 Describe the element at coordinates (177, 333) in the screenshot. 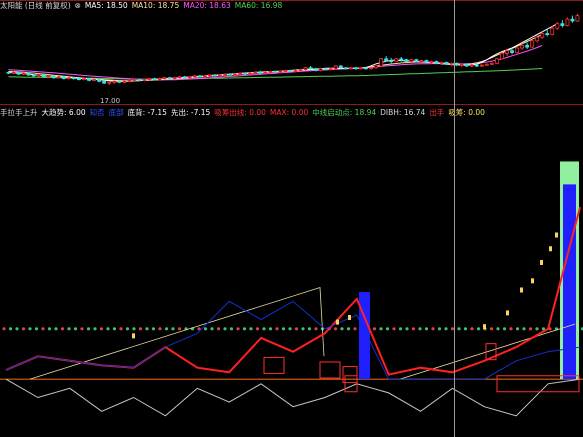

I see `trend-line-left` at that location.